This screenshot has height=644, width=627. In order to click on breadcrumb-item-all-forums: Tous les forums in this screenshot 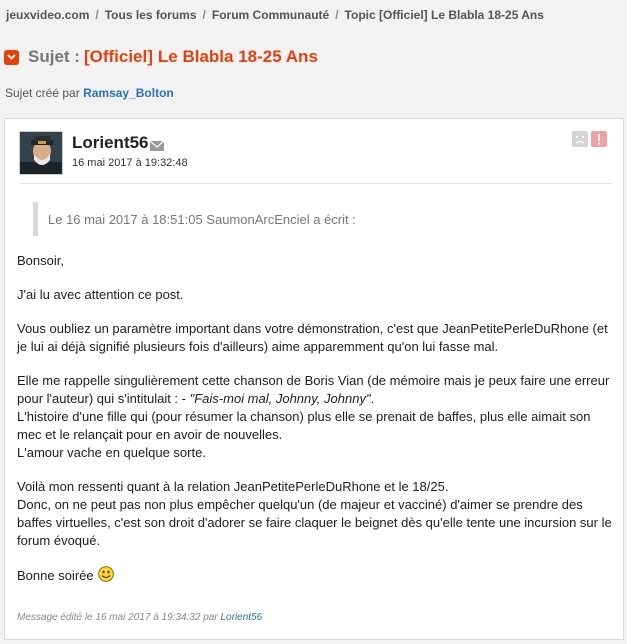, I will do `click(151, 15)`.